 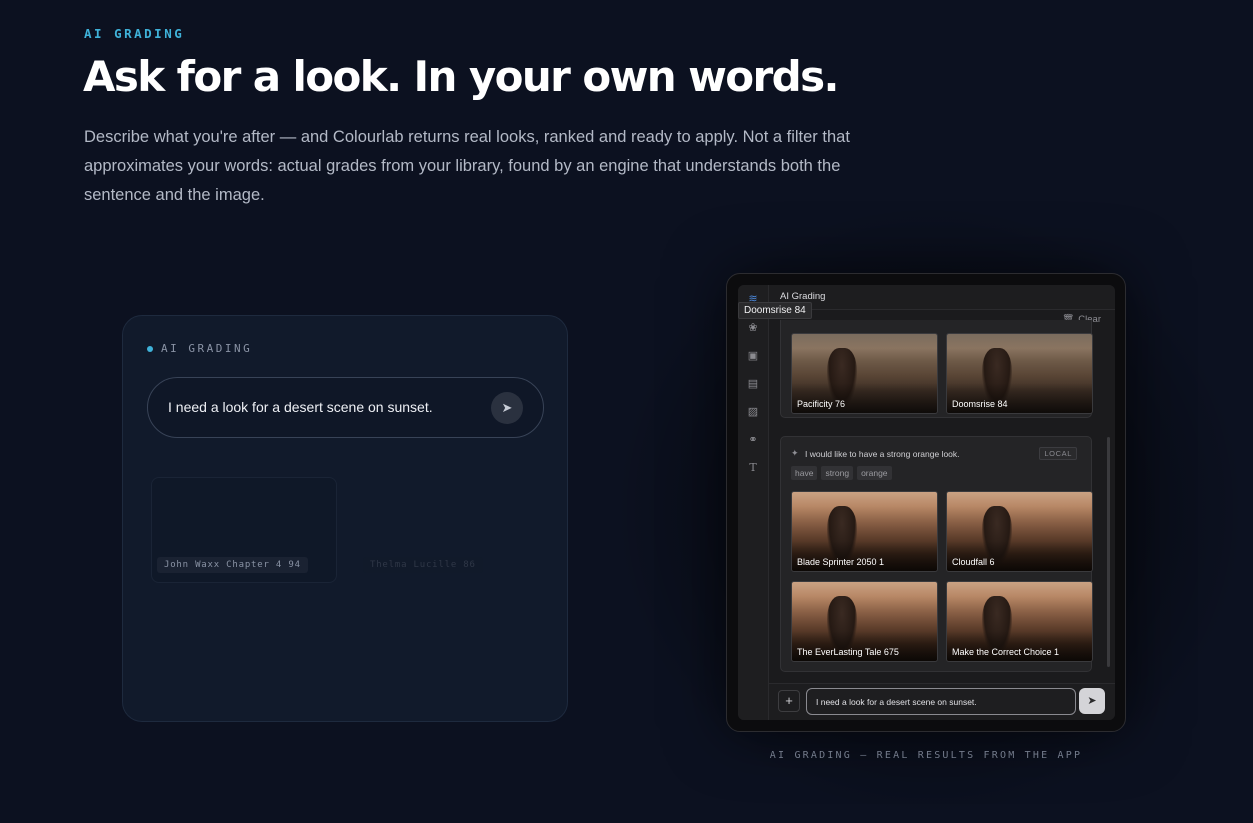 I want to click on local-badge: LOCAL, so click(x=1058, y=453).